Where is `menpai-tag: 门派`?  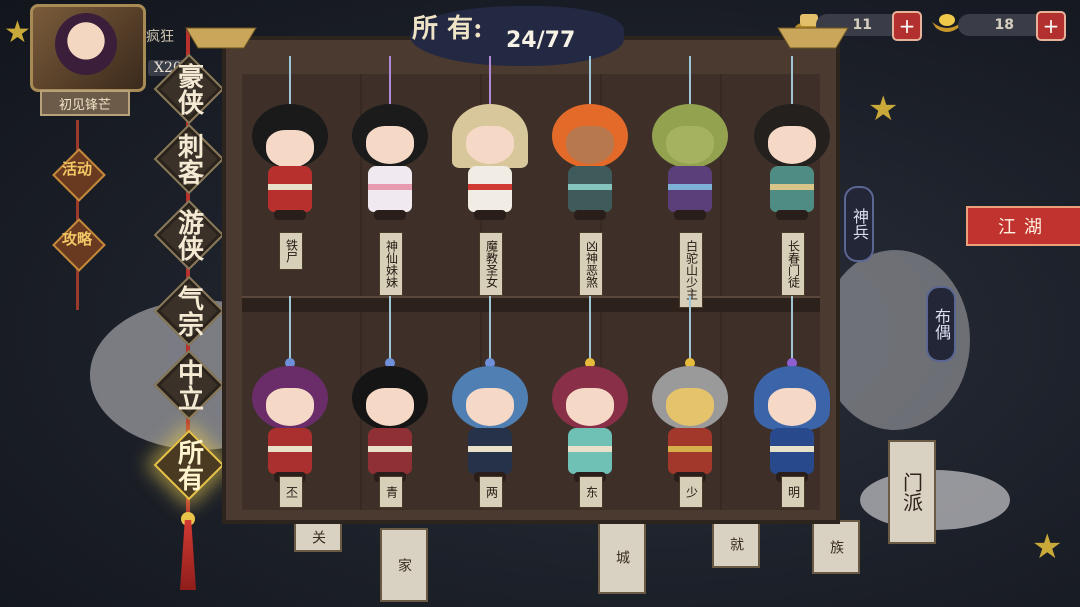
menpai-tag: 门派 is located at coordinates (912, 492).